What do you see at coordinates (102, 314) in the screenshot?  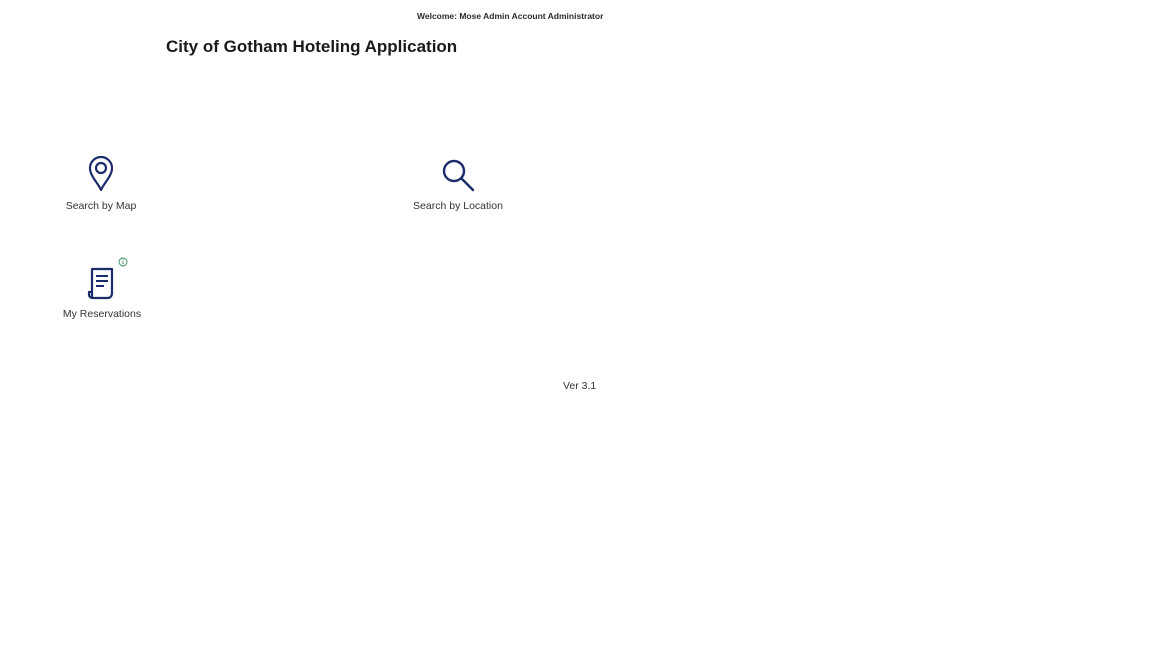 I see `my-reservations-label: My Reservations` at bounding box center [102, 314].